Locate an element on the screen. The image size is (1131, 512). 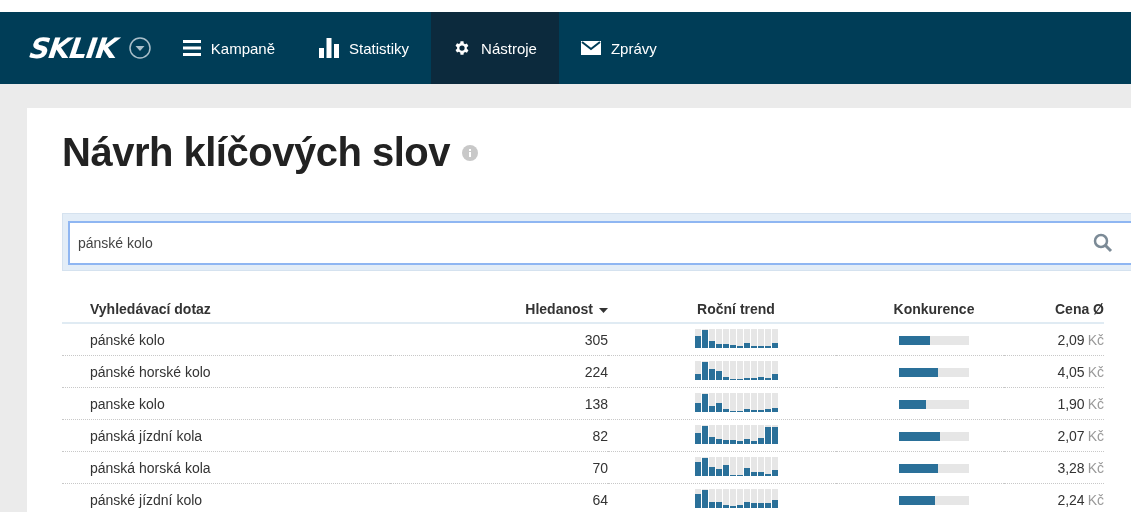
search-icon is located at coordinates (1103, 243).